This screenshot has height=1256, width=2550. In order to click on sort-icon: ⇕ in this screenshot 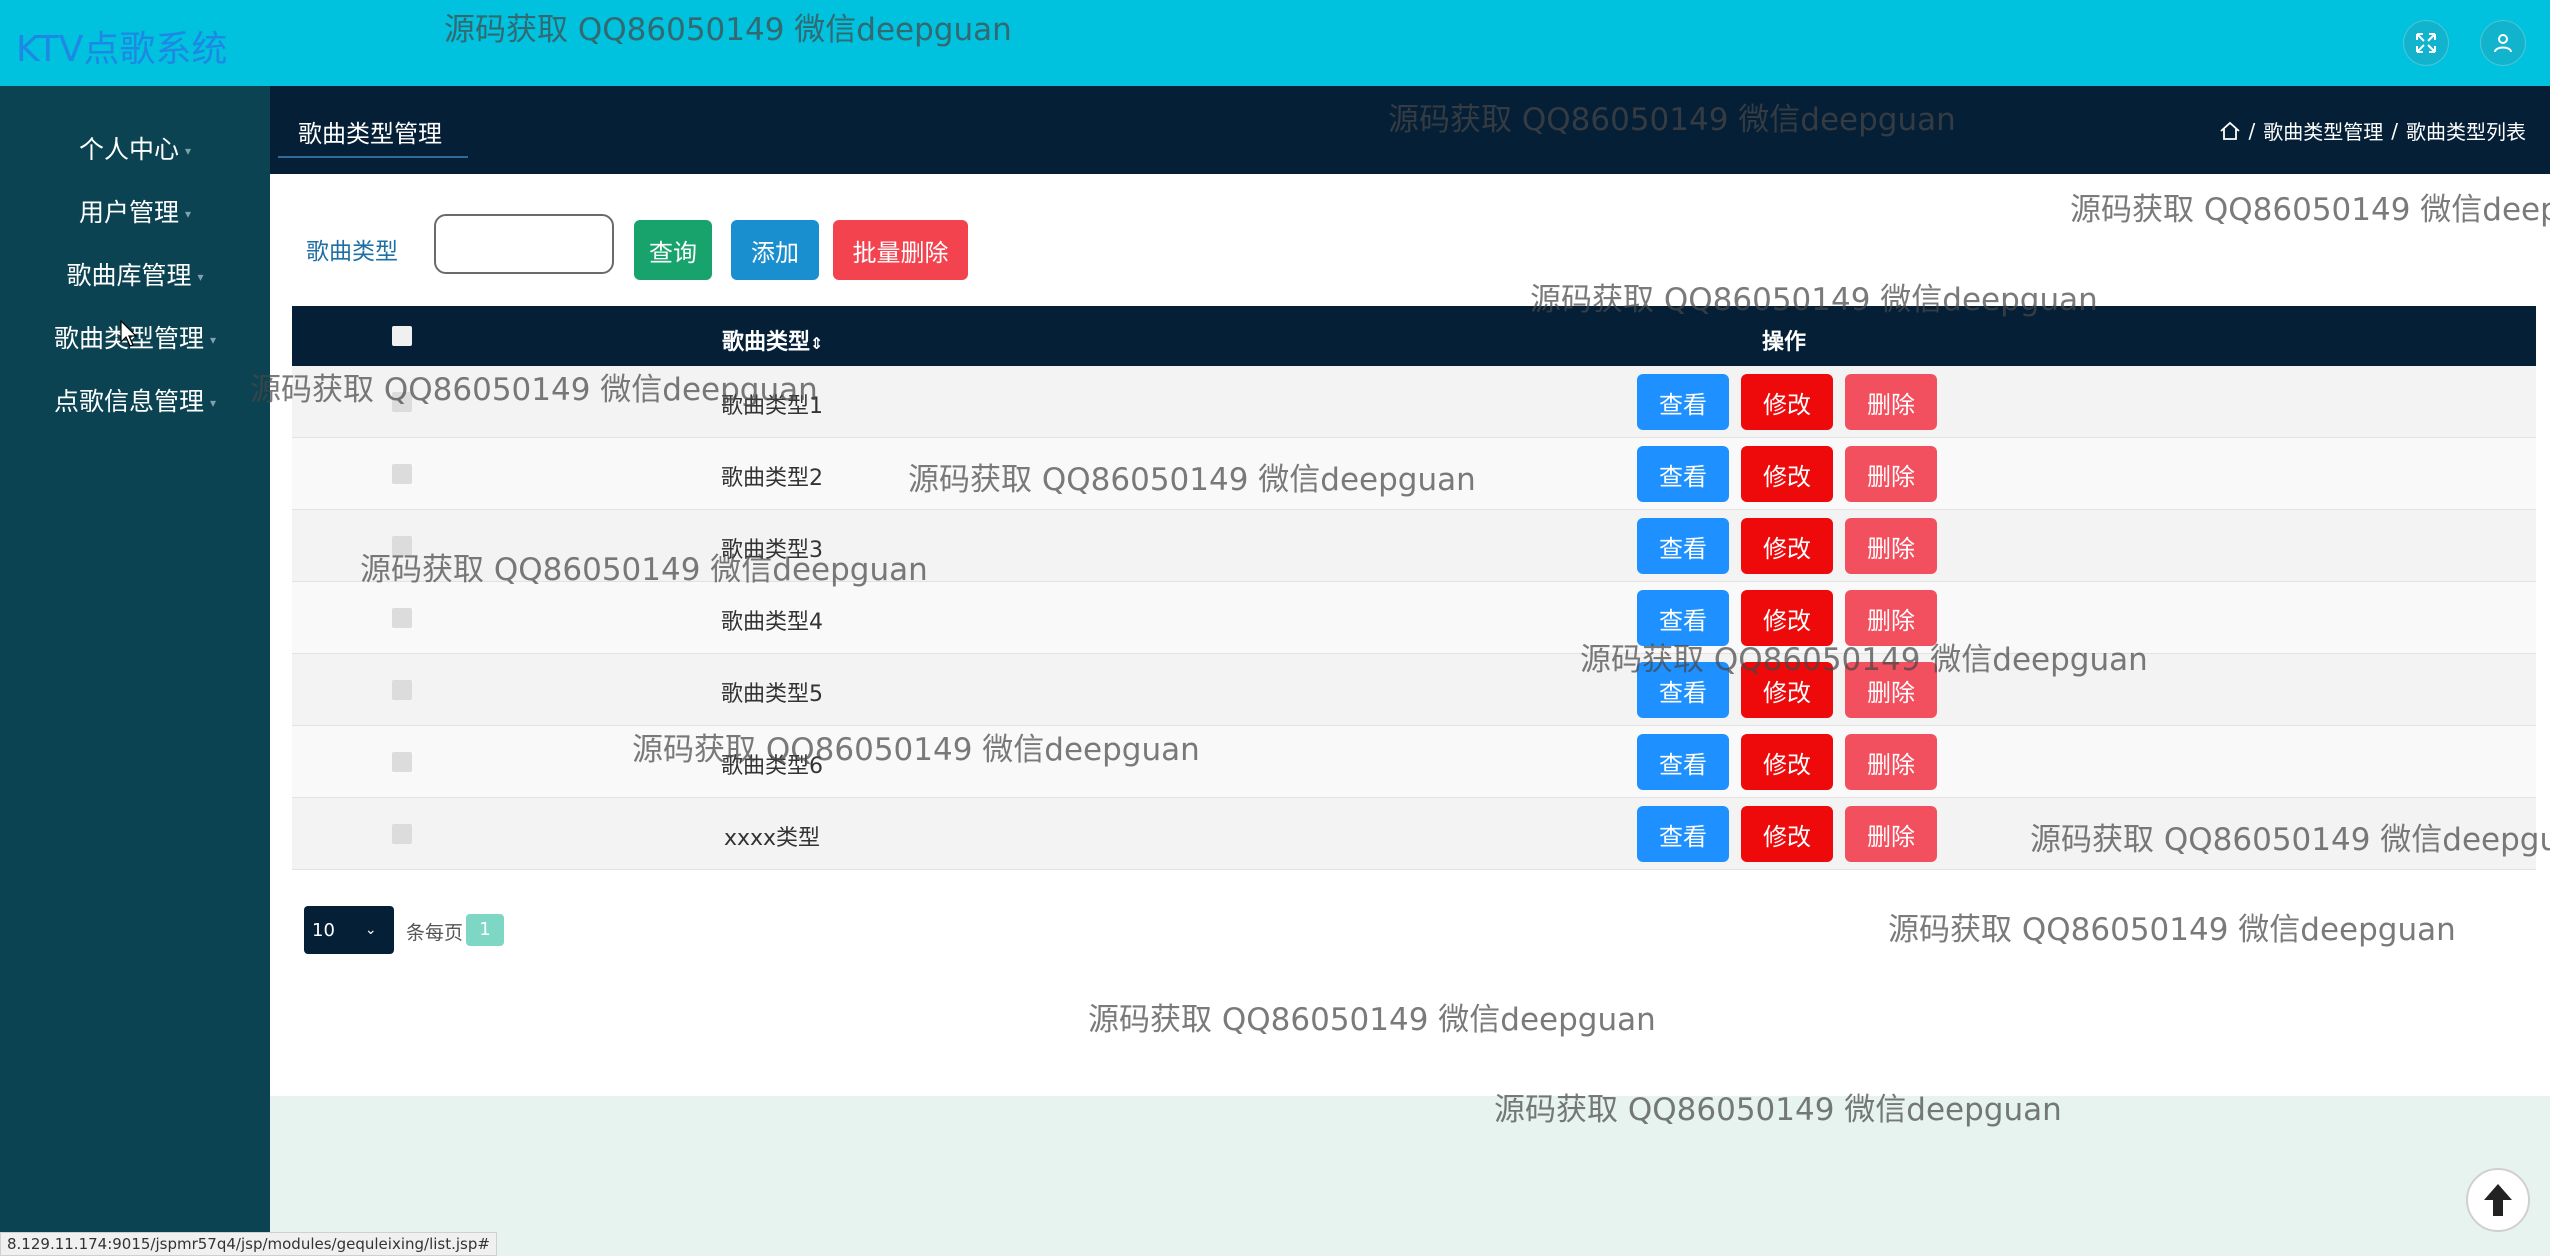, I will do `click(817, 343)`.